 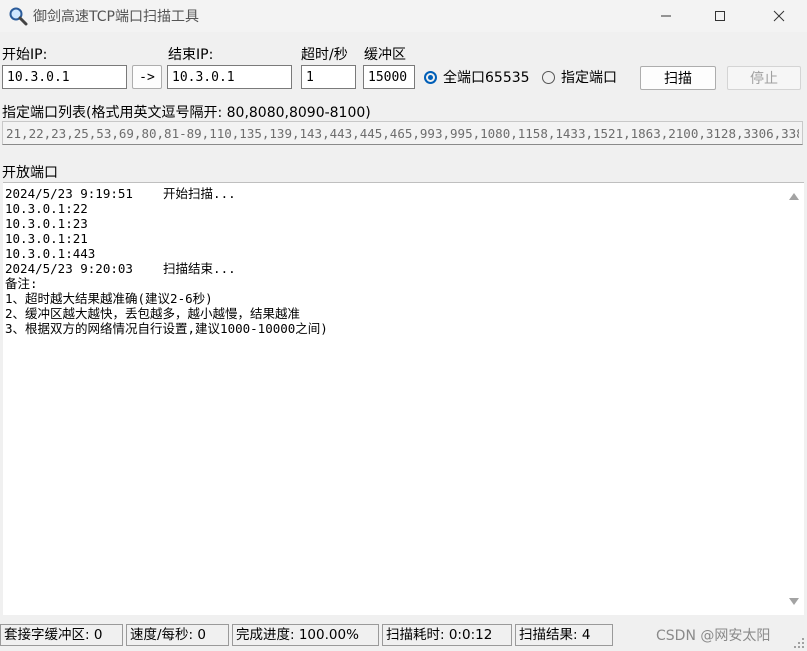 What do you see at coordinates (30, 173) in the screenshot?
I see `open-ports-label: 开放端口` at bounding box center [30, 173].